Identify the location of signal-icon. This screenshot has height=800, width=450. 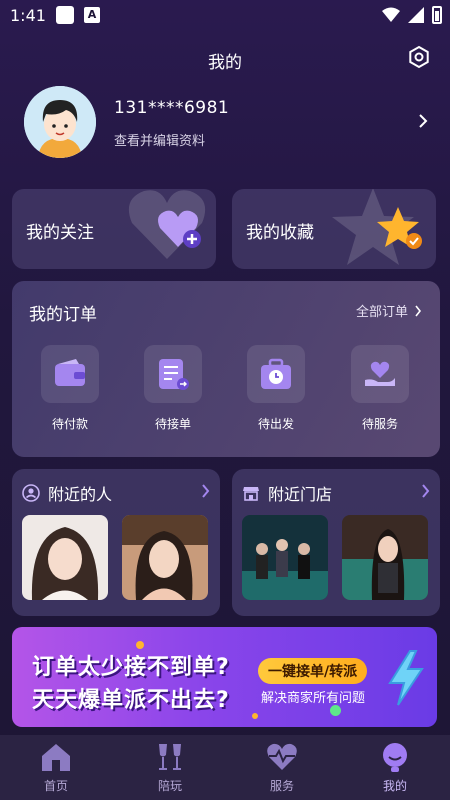
(416, 15).